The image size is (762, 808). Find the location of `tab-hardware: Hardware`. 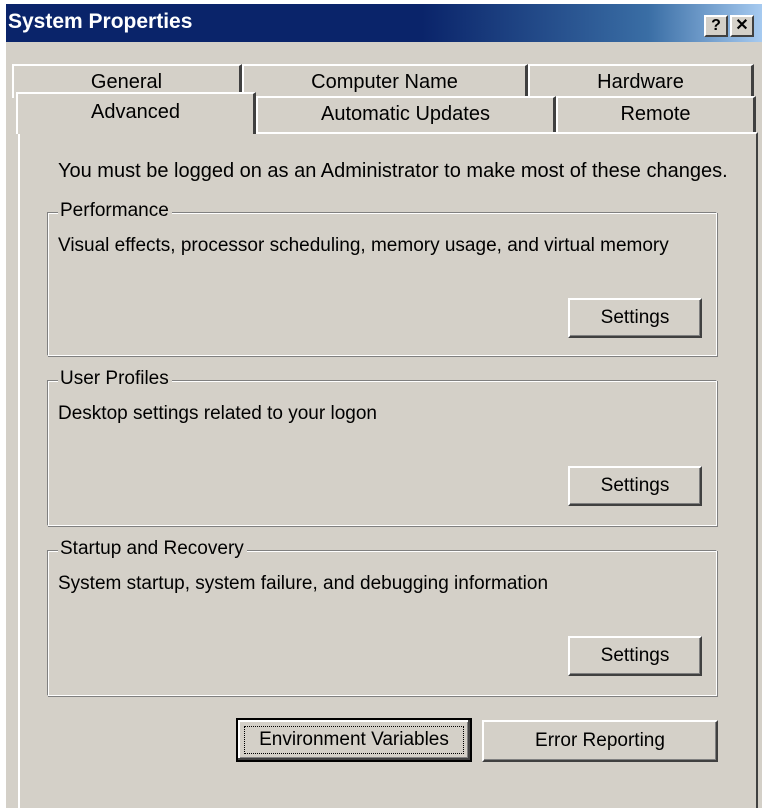

tab-hardware: Hardware is located at coordinates (641, 81).